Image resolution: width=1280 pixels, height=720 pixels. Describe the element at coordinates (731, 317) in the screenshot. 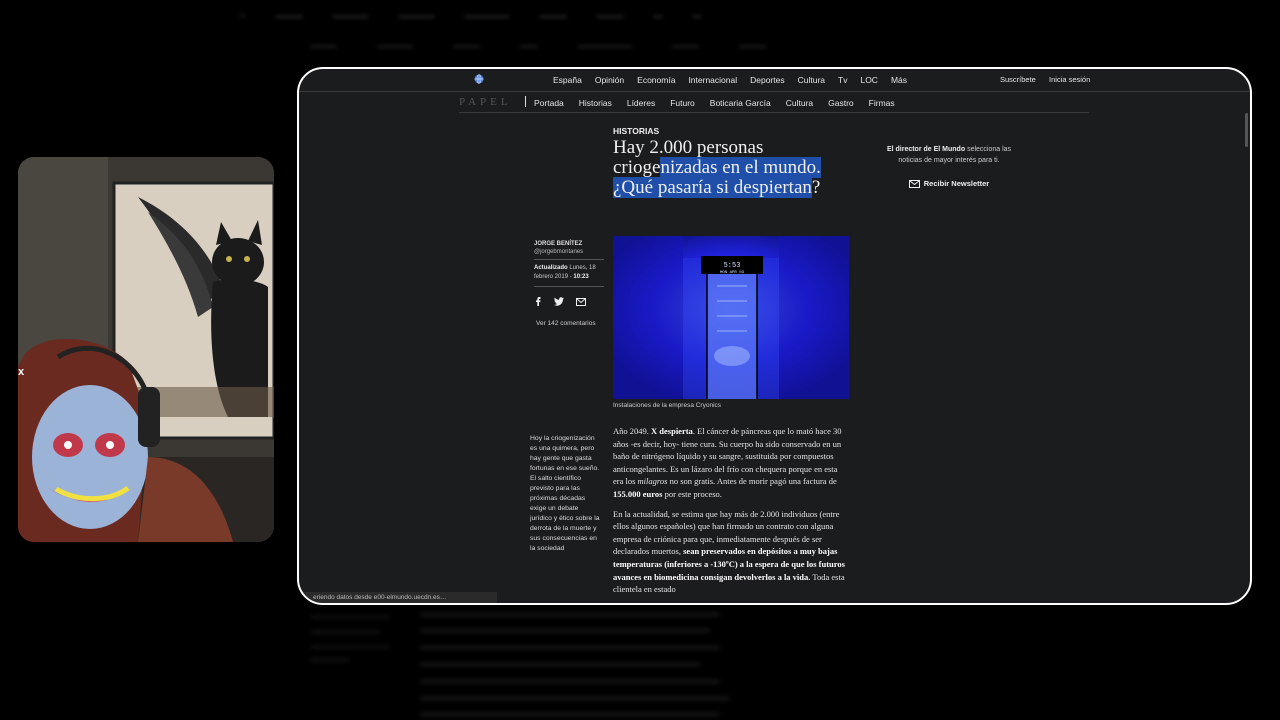

I see `article-image: 5:53 MON APR 03` at that location.